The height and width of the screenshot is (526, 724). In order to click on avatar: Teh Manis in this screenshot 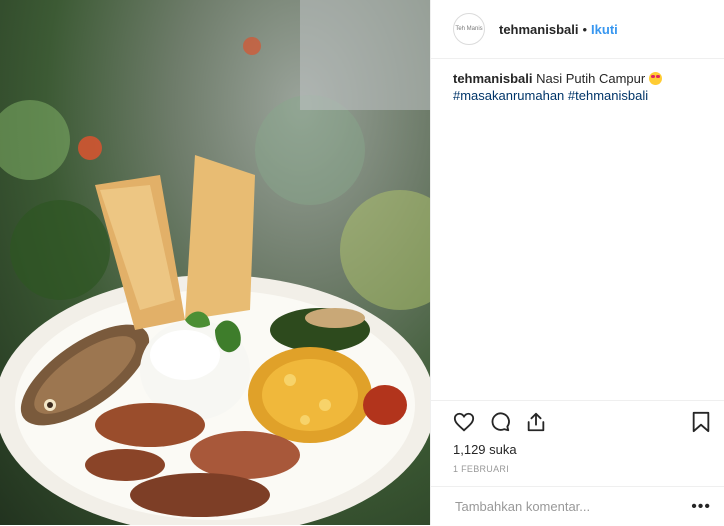, I will do `click(469, 29)`.